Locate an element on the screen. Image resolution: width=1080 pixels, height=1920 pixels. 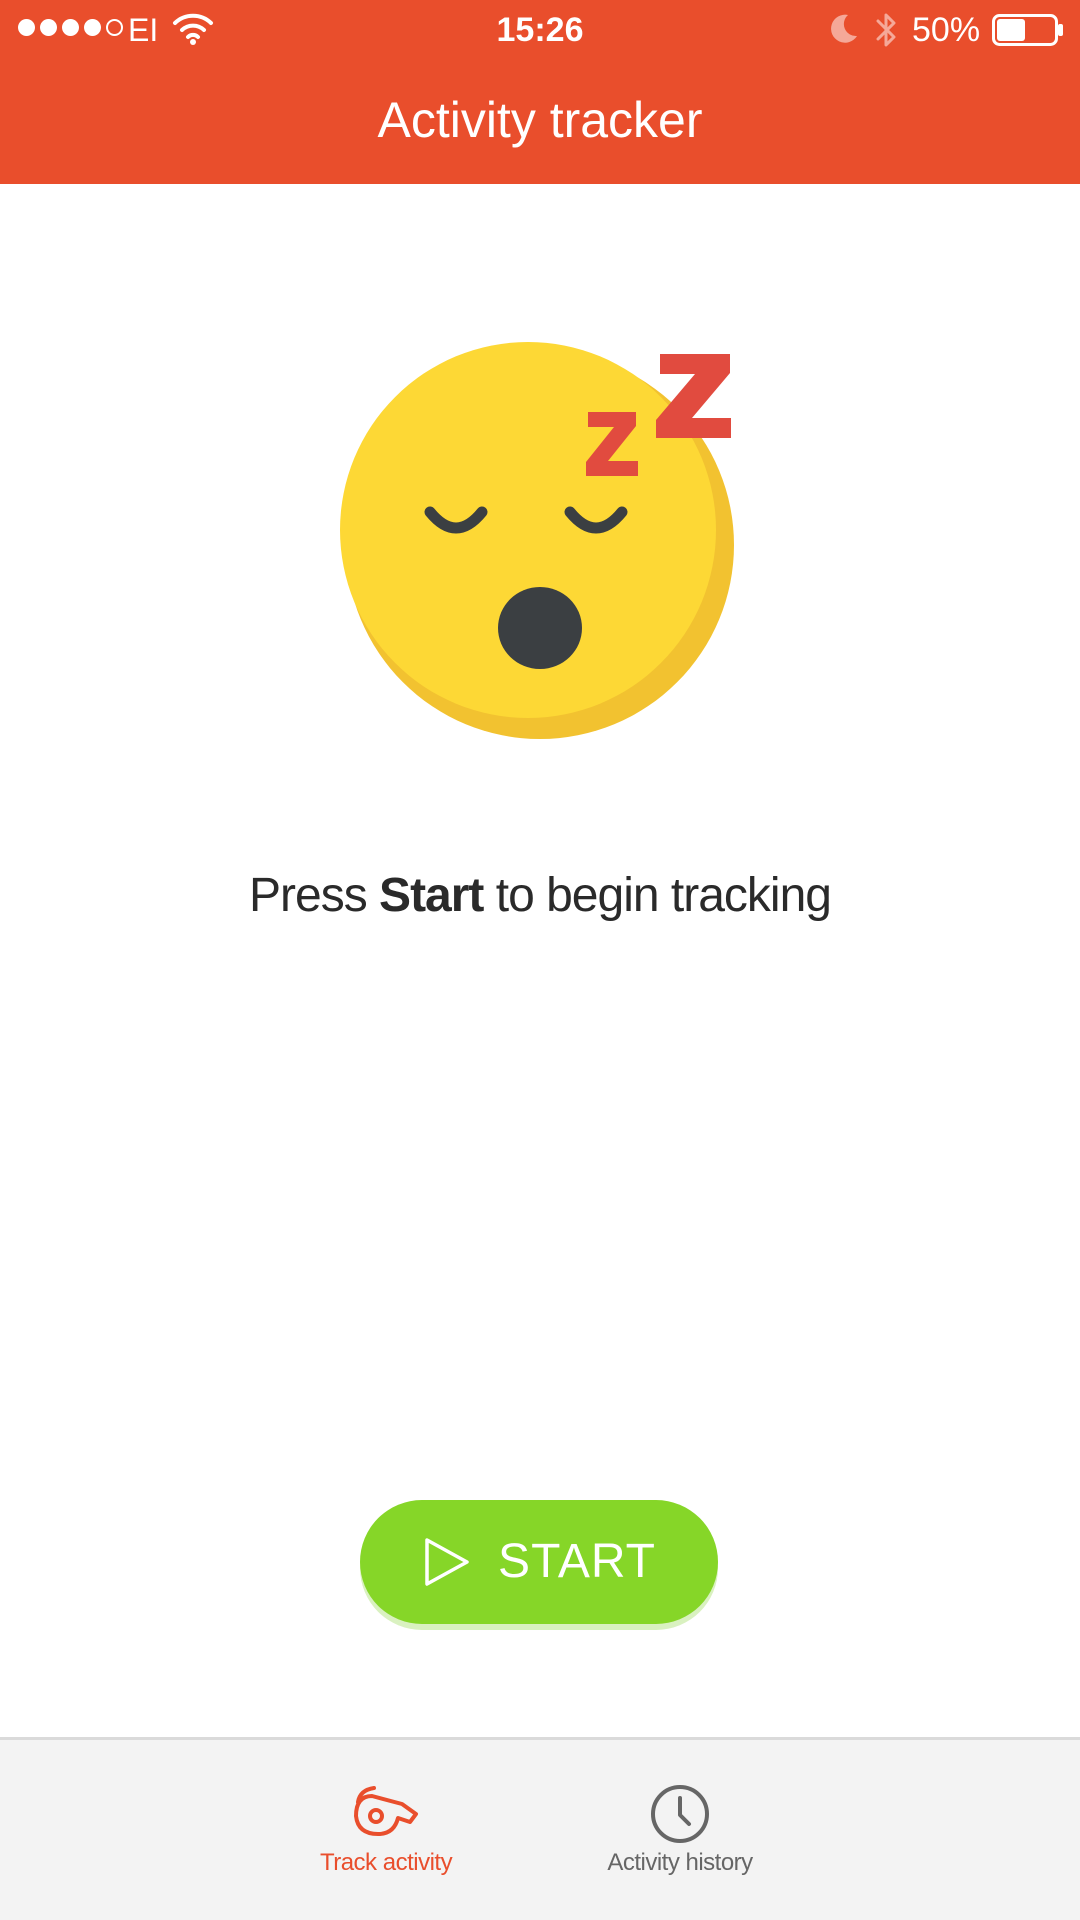
whistle-icon is located at coordinates (386, 1811).